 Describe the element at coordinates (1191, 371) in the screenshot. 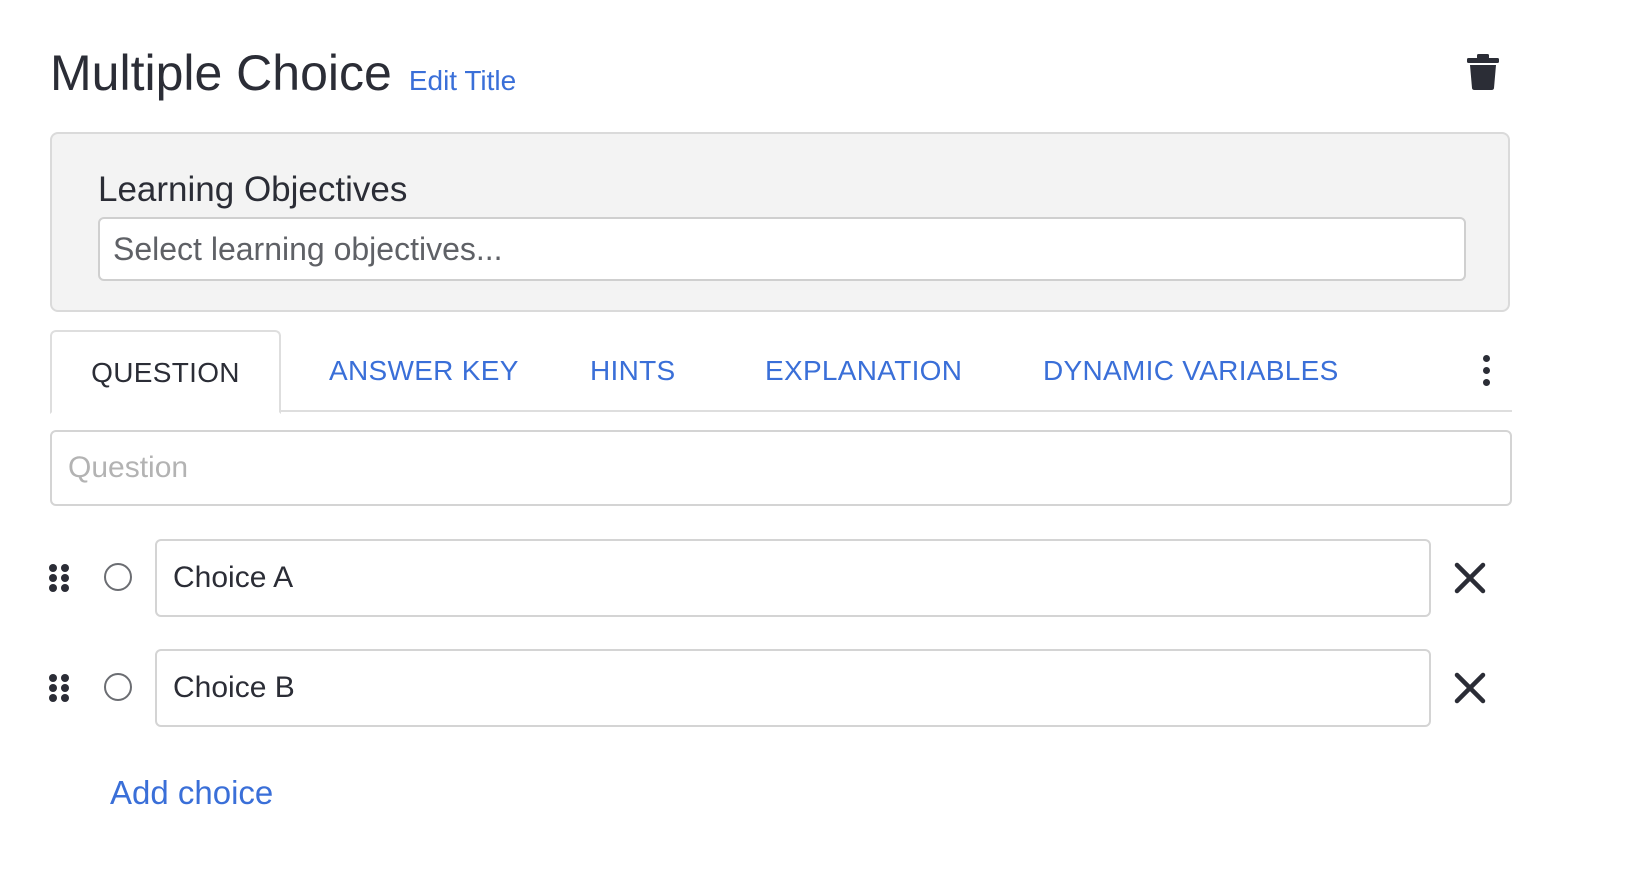

I see `tab-dynamic-variables: DYNAMIC VARIABLES` at that location.